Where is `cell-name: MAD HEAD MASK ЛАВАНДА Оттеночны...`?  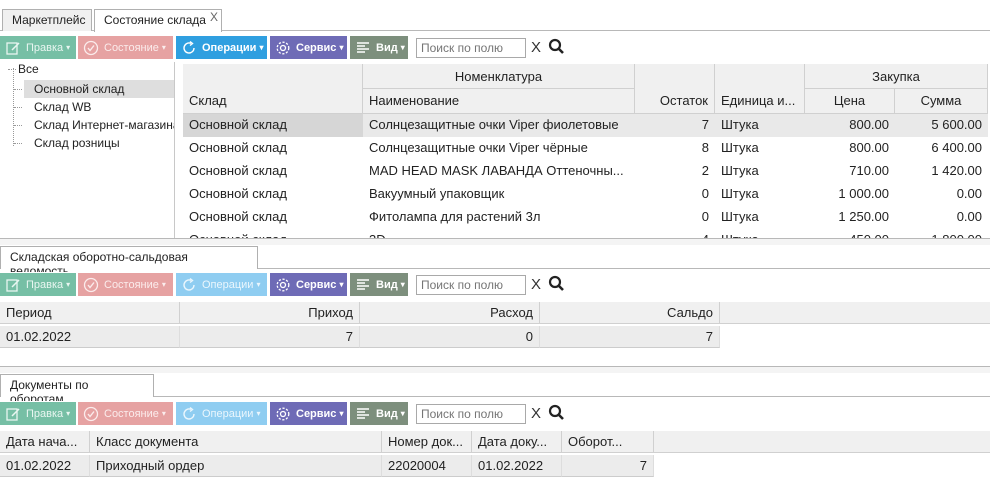 cell-name: MAD HEAD MASK ЛАВАНДА Оттеночны... is located at coordinates (496, 170).